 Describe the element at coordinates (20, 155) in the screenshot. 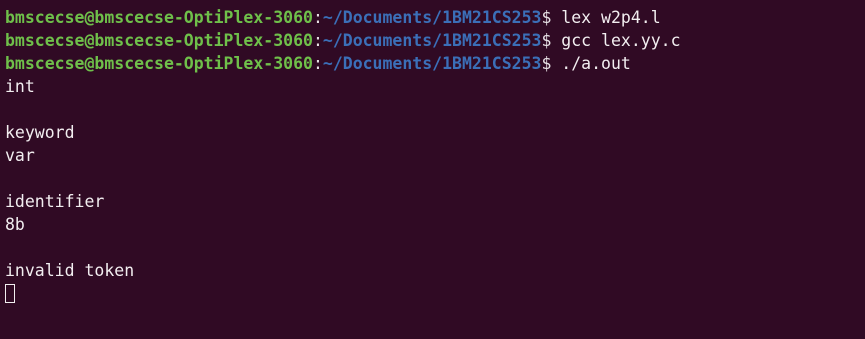

I see `output-line: var` at that location.